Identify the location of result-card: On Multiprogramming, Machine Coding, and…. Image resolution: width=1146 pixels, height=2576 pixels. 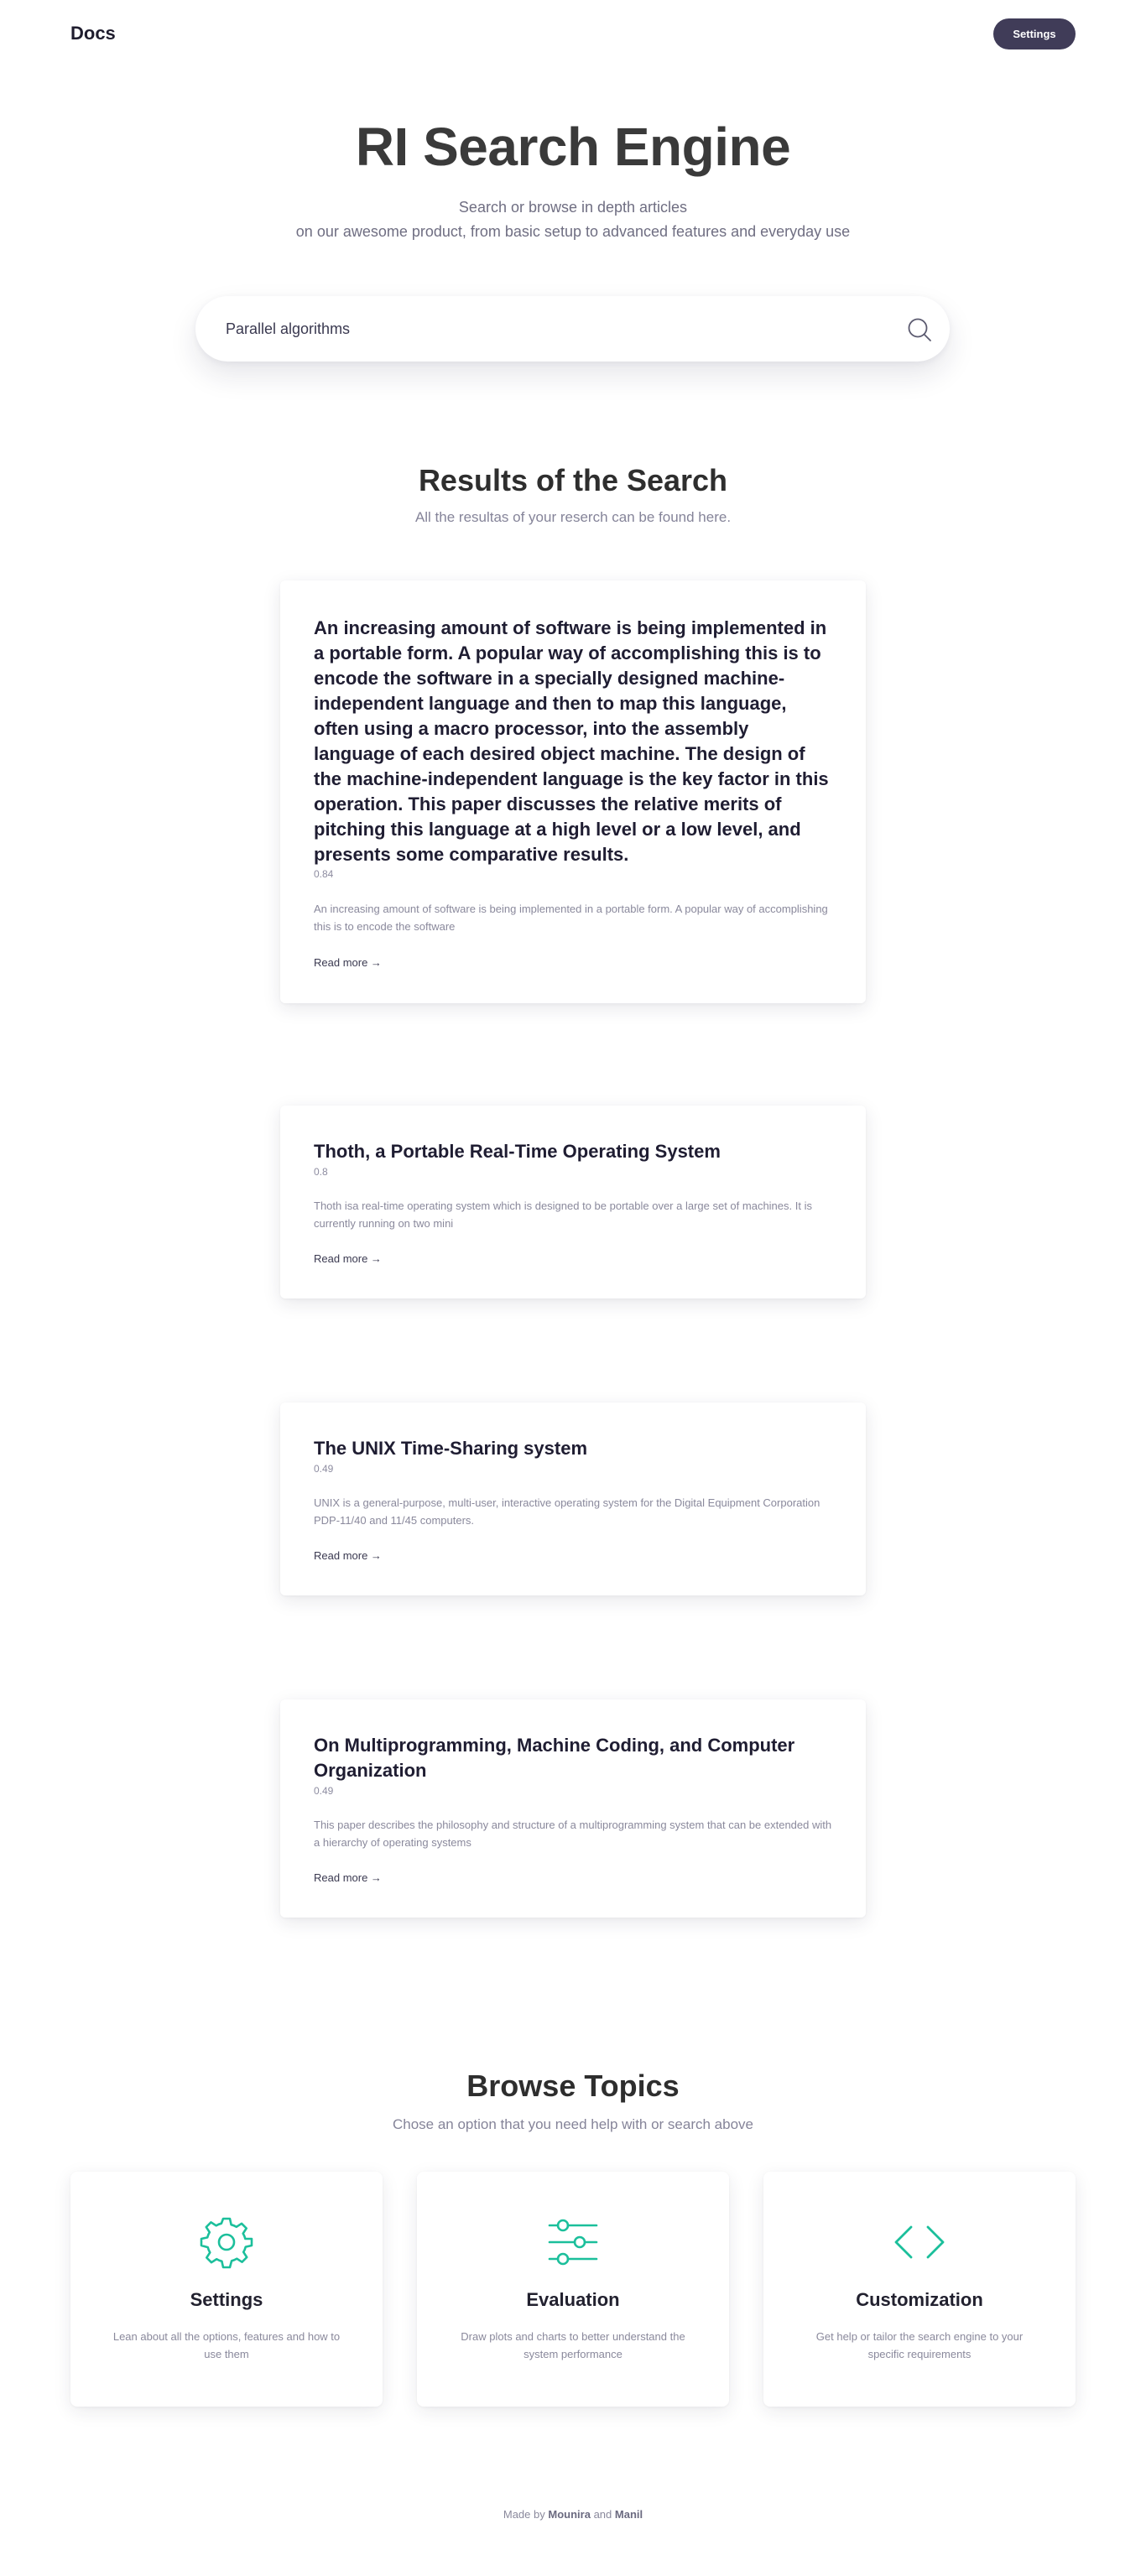
(573, 1808).